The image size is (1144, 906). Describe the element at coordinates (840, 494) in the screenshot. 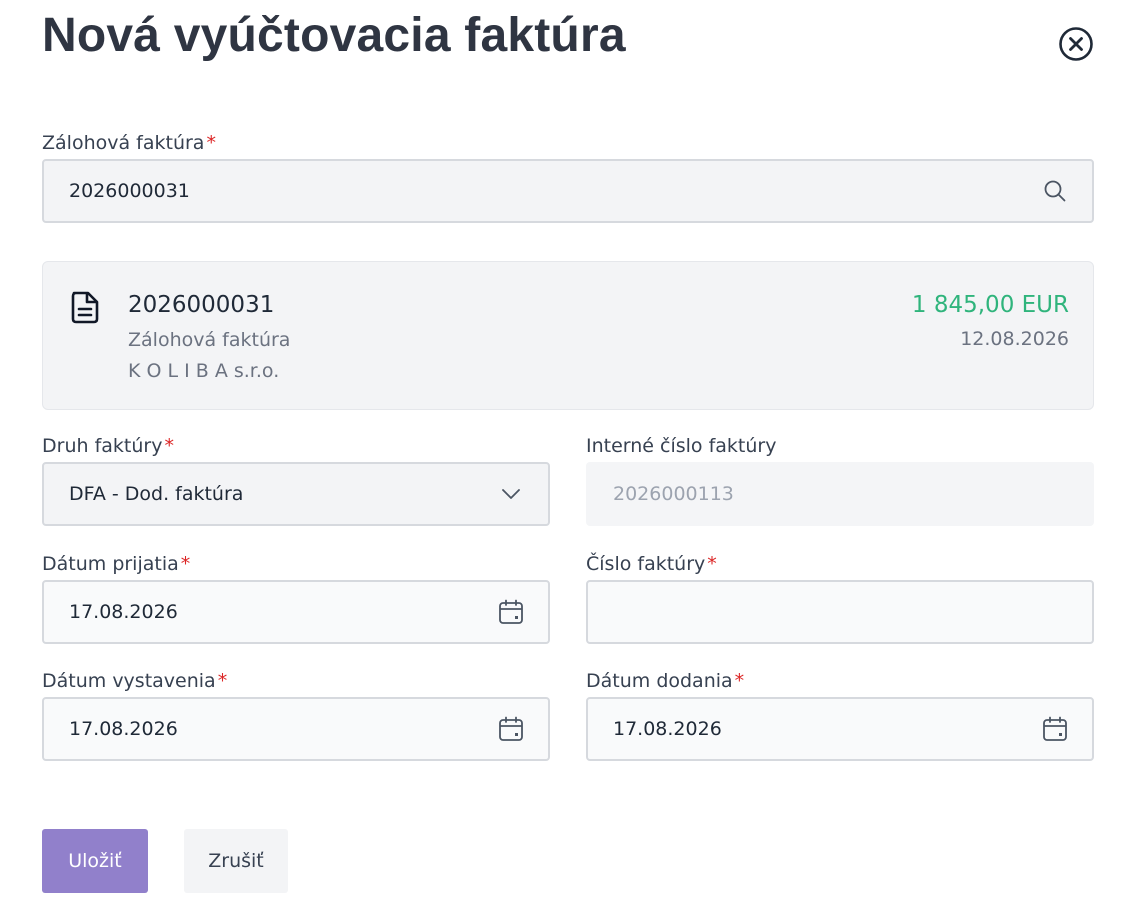

I see `internal-number-field: 2026000113` at that location.